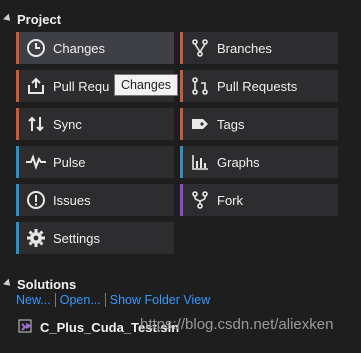  I want to click on tile-label: Branches, so click(244, 48).